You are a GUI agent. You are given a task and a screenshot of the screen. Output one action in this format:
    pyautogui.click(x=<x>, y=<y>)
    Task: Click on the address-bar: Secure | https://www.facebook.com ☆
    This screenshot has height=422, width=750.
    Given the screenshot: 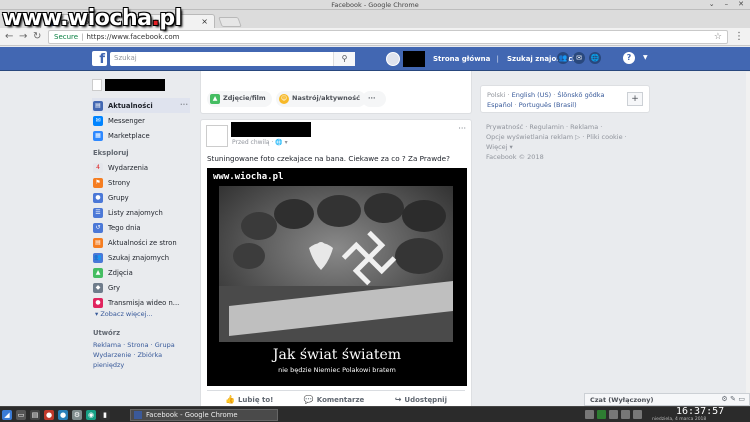 What is the action you would take?
    pyautogui.click(x=388, y=37)
    